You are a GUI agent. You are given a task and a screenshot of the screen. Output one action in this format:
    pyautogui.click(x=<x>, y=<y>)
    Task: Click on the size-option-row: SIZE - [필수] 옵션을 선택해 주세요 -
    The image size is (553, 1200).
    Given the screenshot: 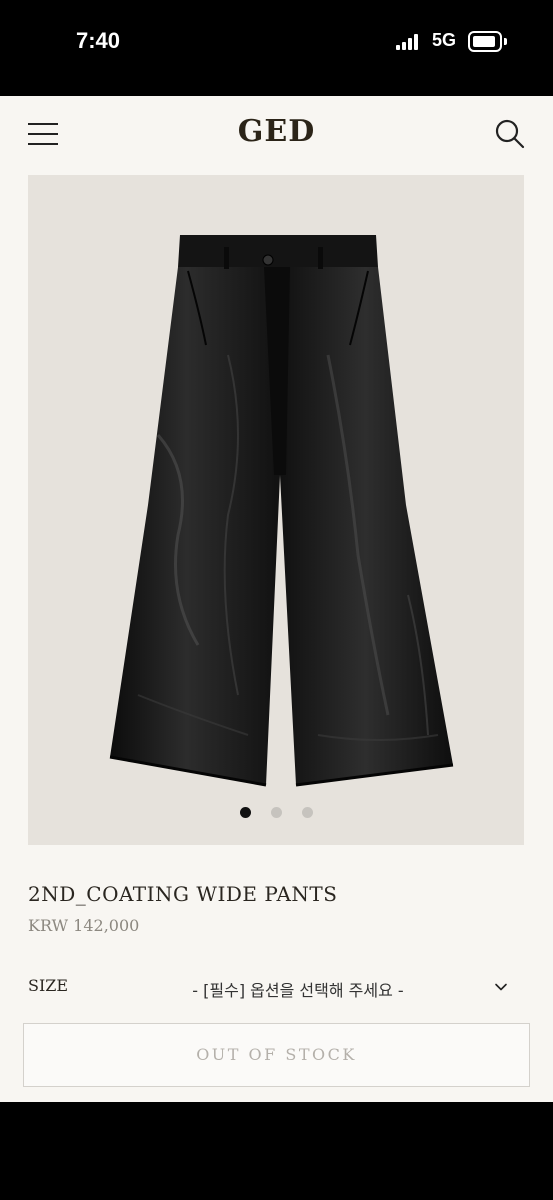 What is the action you would take?
    pyautogui.click(x=276, y=987)
    